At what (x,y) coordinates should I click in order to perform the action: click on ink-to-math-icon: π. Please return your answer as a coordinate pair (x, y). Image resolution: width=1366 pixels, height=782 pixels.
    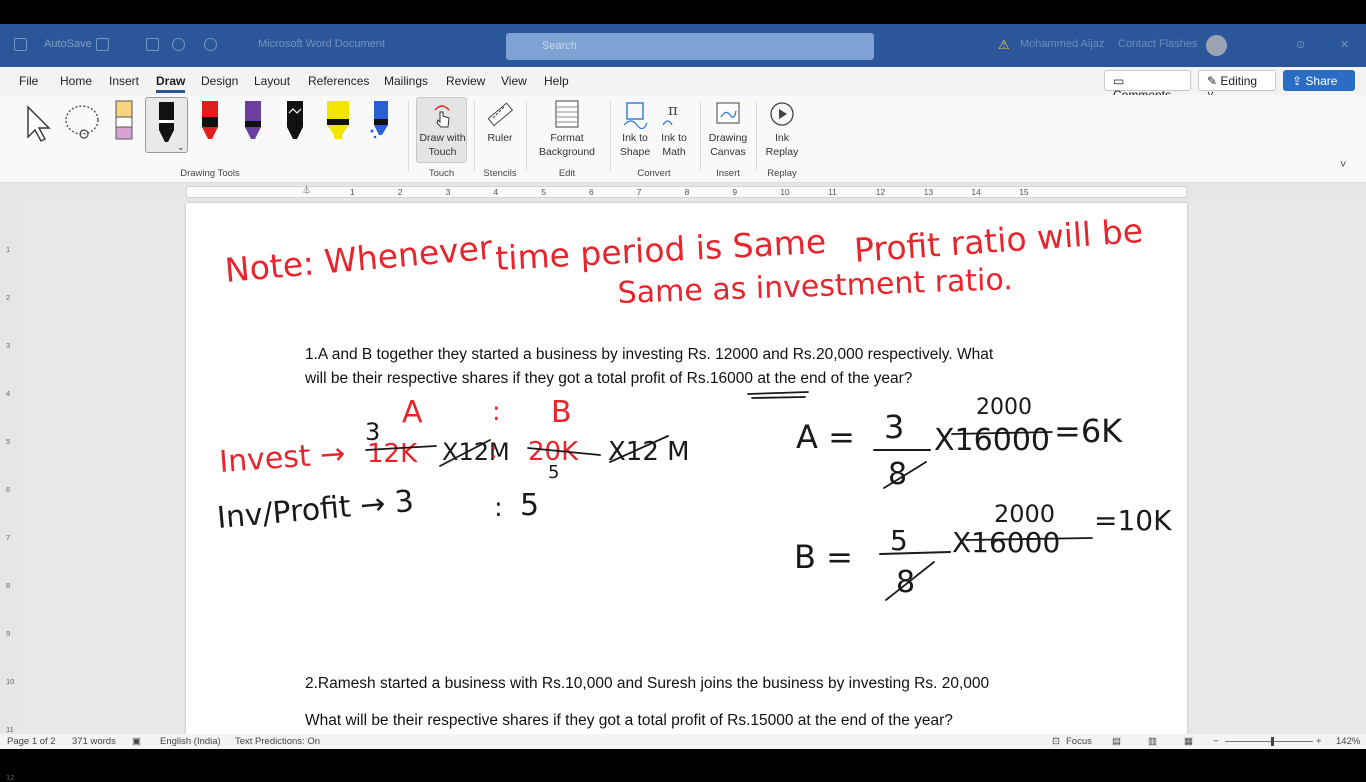
    Looking at the image, I should click on (674, 114).